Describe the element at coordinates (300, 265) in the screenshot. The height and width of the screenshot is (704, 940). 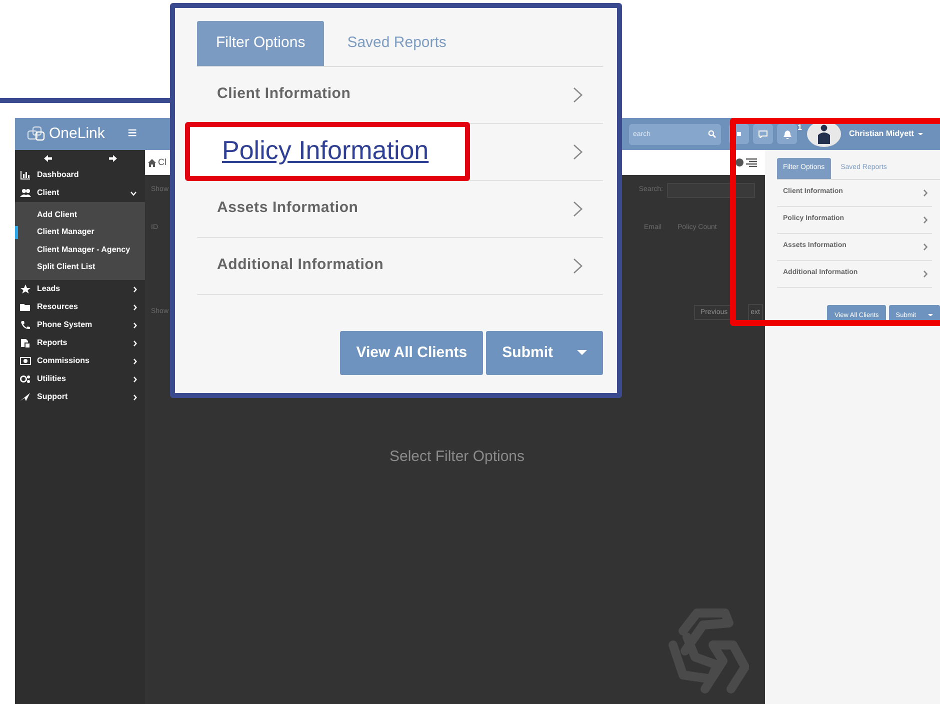
I see `section-label: Additional Information` at that location.